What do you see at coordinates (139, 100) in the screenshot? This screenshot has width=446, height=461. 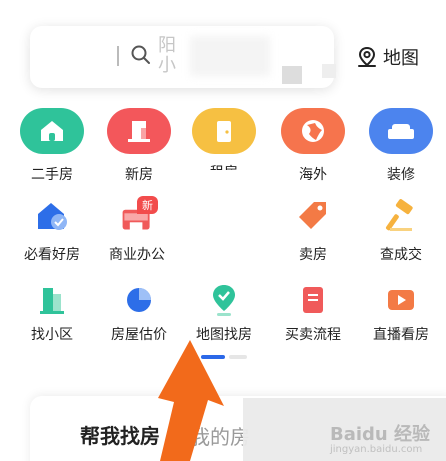 I see `grid-item-newhouse: 新房` at bounding box center [139, 100].